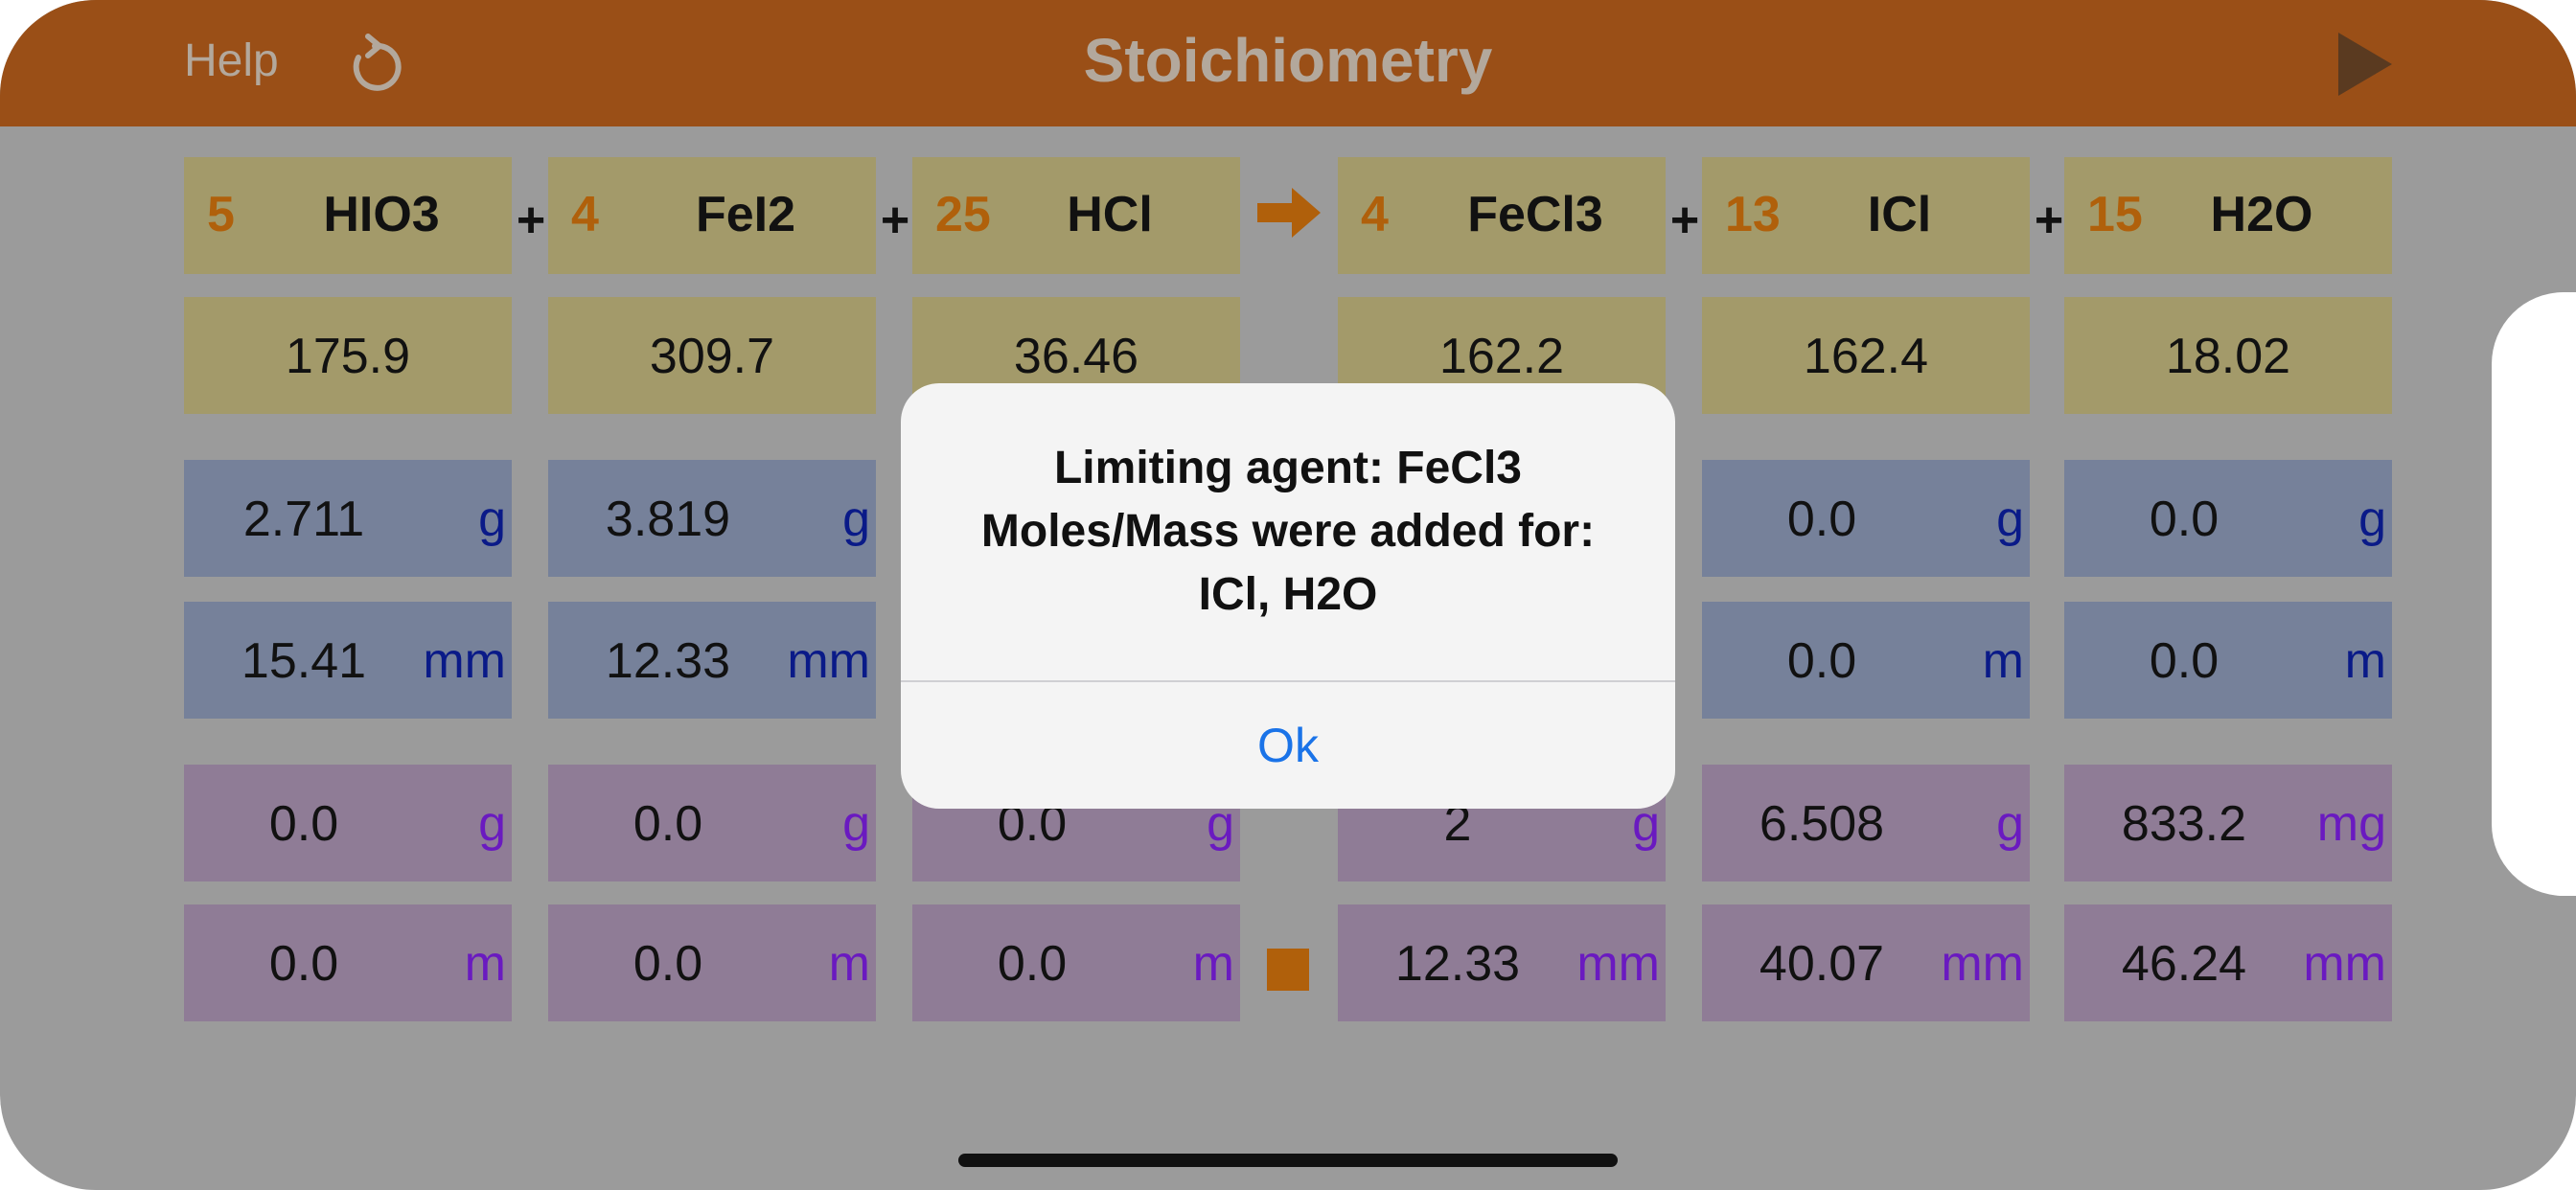 The image size is (2576, 1190). I want to click on molar-mass-value: 309.7, so click(712, 357).